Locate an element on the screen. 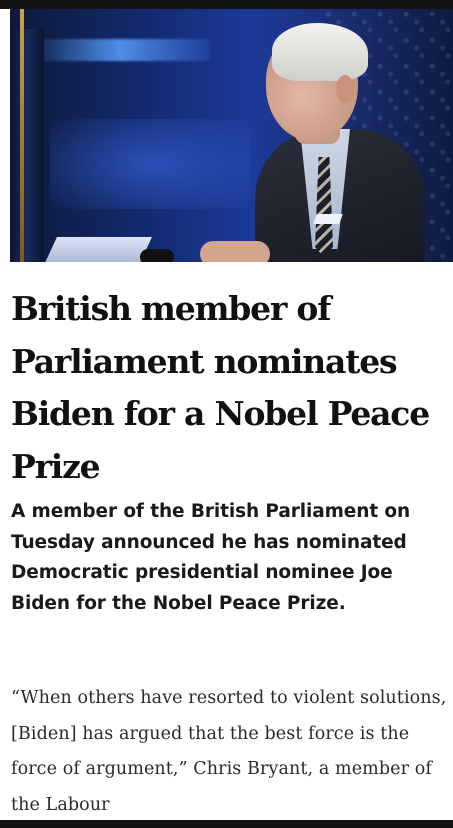 The height and width of the screenshot is (828, 453). speaker-ear is located at coordinates (345, 89).